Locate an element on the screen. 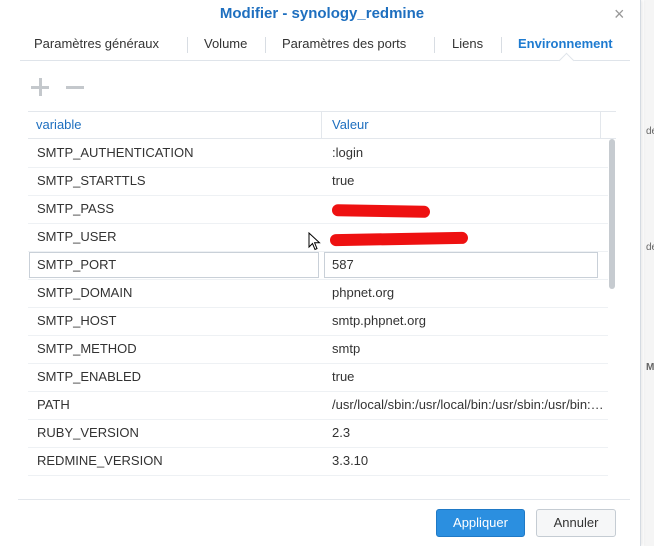 The height and width of the screenshot is (546, 654). table-row: SMTP_DOMAIN phpnet.org is located at coordinates (318, 293).